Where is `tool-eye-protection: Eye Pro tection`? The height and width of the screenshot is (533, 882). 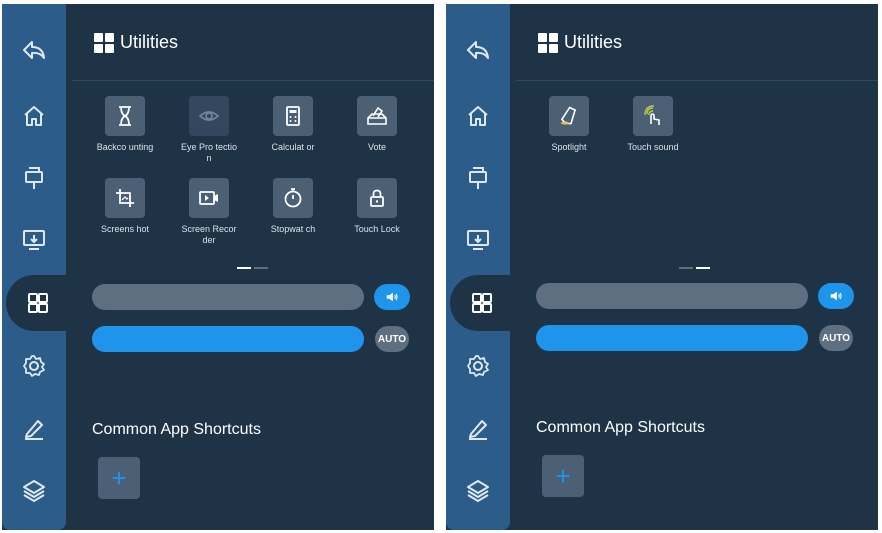
tool-eye-protection: Eye Pro tection is located at coordinates (209, 130).